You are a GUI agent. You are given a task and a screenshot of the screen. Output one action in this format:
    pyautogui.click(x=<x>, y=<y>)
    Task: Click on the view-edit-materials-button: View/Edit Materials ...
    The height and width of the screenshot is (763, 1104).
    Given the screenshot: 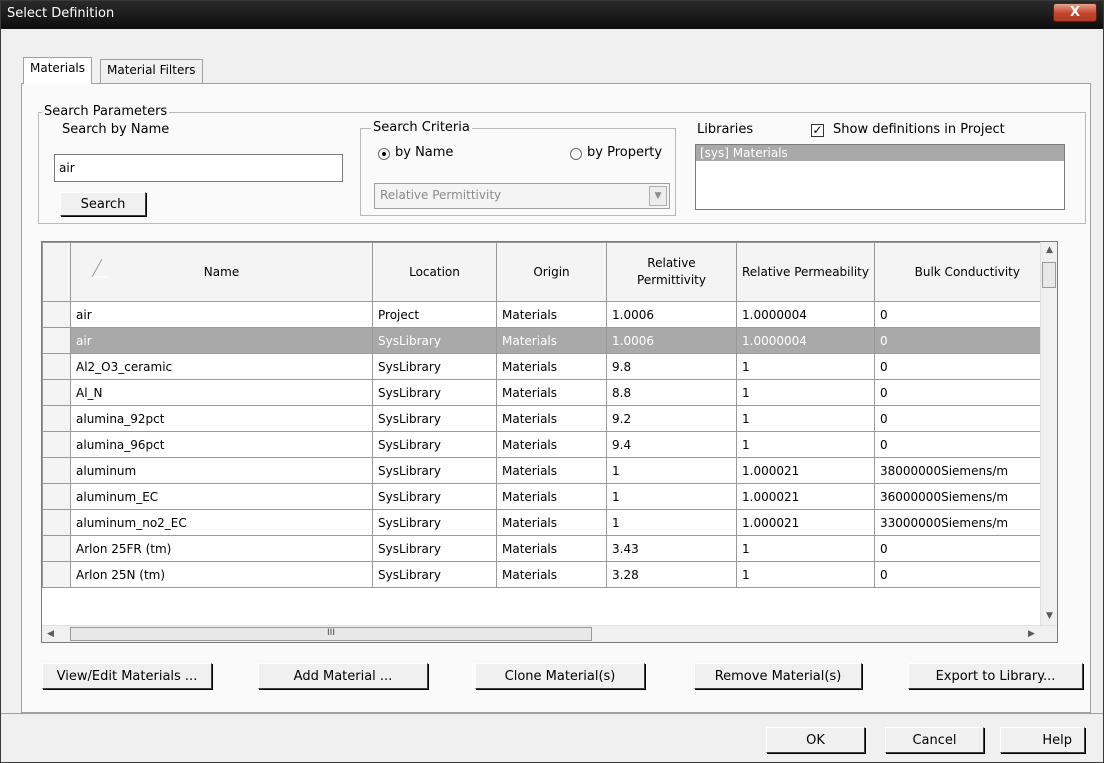 What is the action you would take?
    pyautogui.click(x=127, y=676)
    